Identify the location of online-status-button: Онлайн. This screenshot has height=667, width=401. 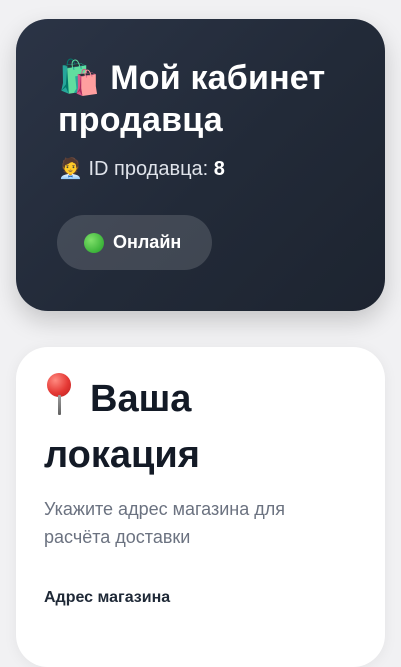
(134, 242).